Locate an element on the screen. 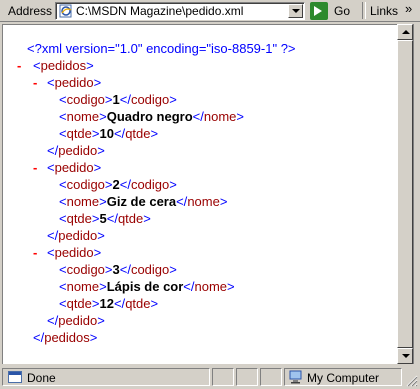 Image resolution: width=420 pixels, height=389 pixels. scroll-down-button is located at coordinates (405, 356).